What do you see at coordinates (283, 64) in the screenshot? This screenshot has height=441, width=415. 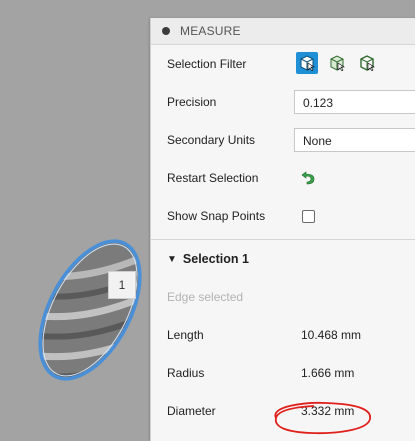 I see `selection-filter-row: Selection Filter` at bounding box center [283, 64].